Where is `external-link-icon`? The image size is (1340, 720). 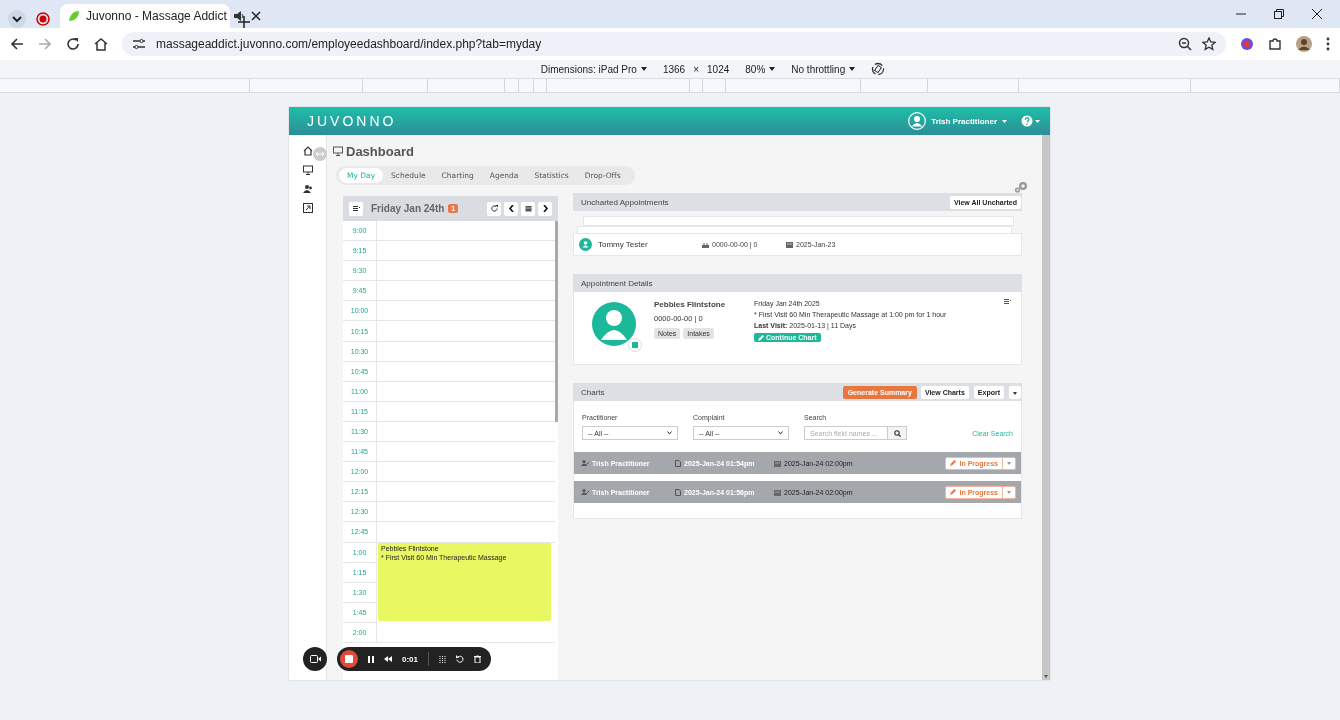
external-link-icon is located at coordinates (307, 208).